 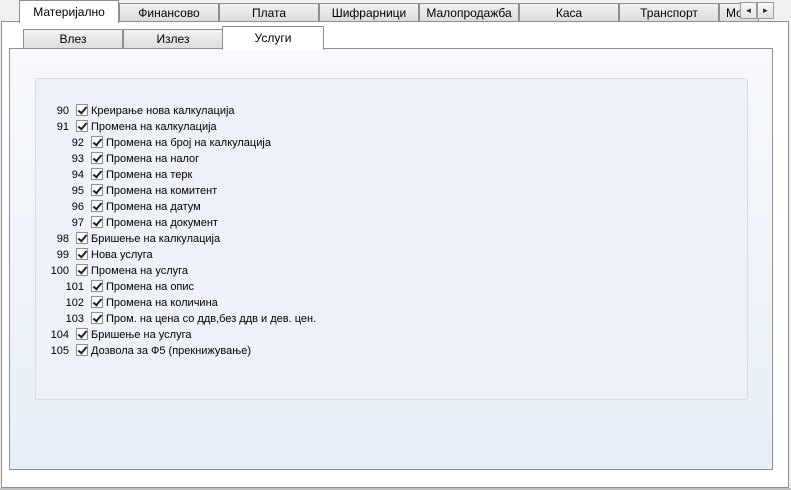 What do you see at coordinates (77, 159) in the screenshot?
I see `permission-number: 93` at bounding box center [77, 159].